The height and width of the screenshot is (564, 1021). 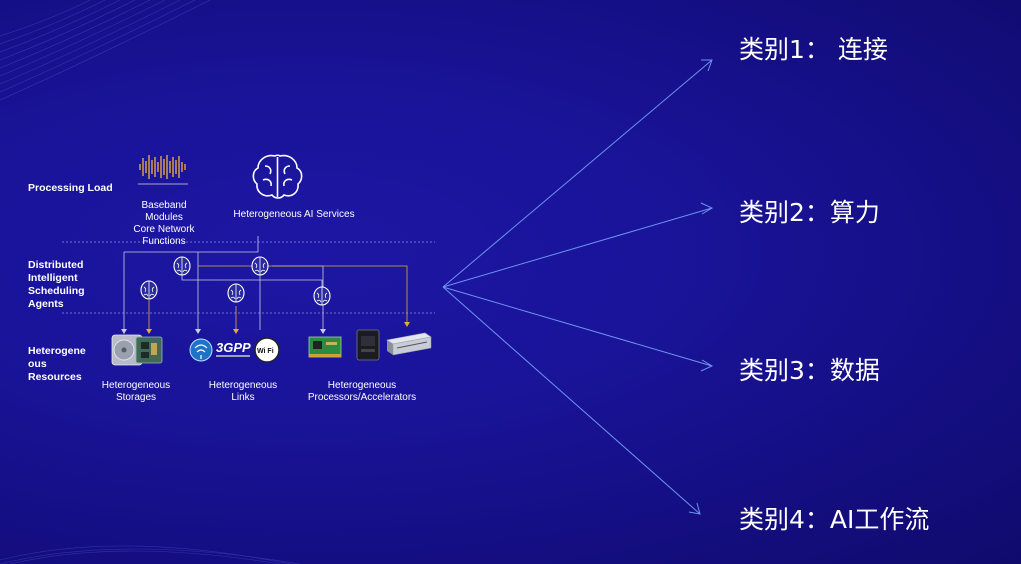 What do you see at coordinates (57, 364) in the screenshot?
I see `row-label-resources: Heterogene ous Resources` at bounding box center [57, 364].